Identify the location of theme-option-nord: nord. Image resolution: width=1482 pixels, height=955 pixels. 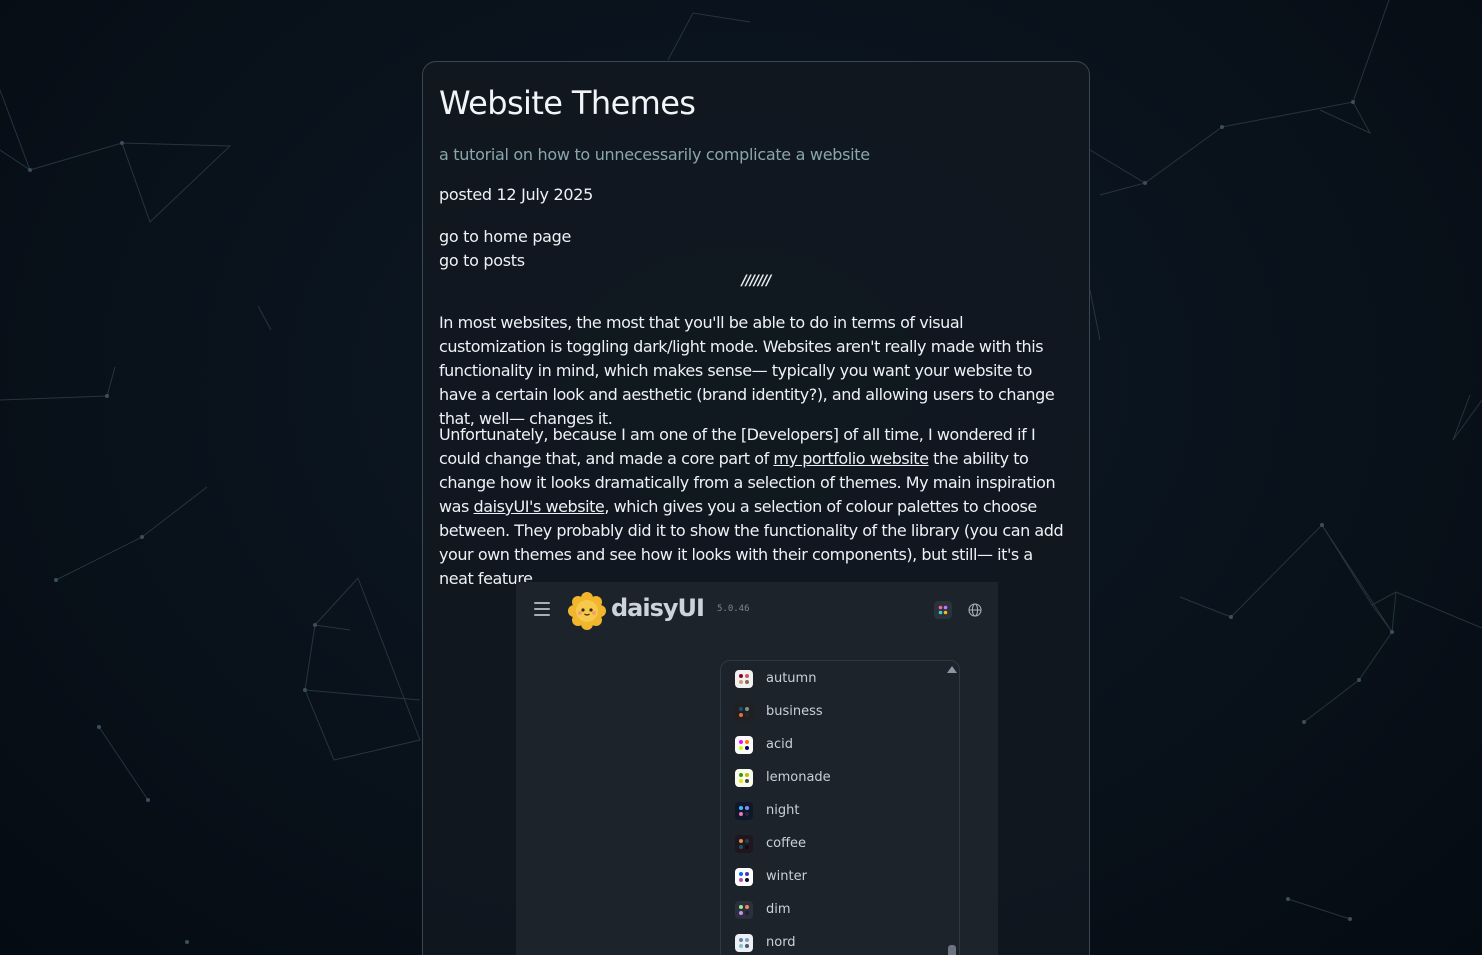
(835, 943).